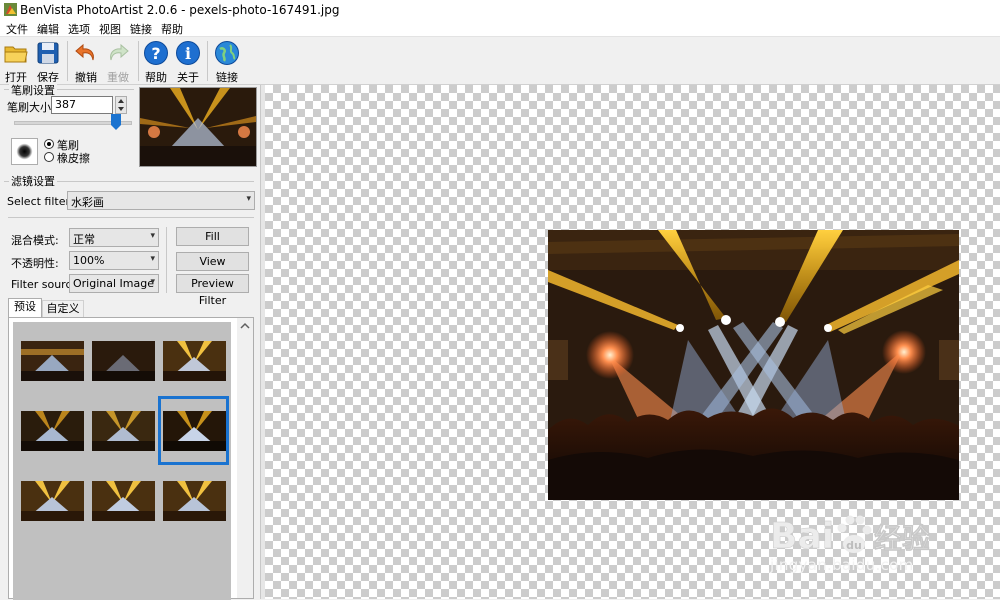  Describe the element at coordinates (33, 90) in the screenshot. I see `brush-settings-title: 笔刷设置` at that location.